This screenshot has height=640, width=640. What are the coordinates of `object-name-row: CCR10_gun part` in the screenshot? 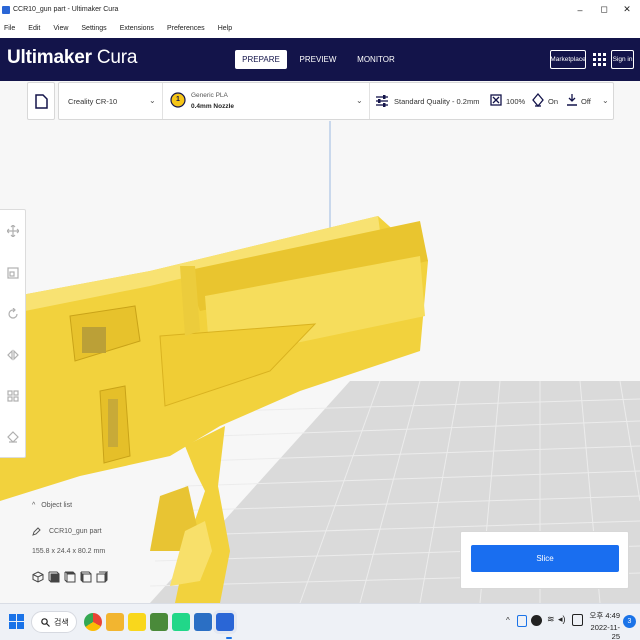 It's located at (67, 531).